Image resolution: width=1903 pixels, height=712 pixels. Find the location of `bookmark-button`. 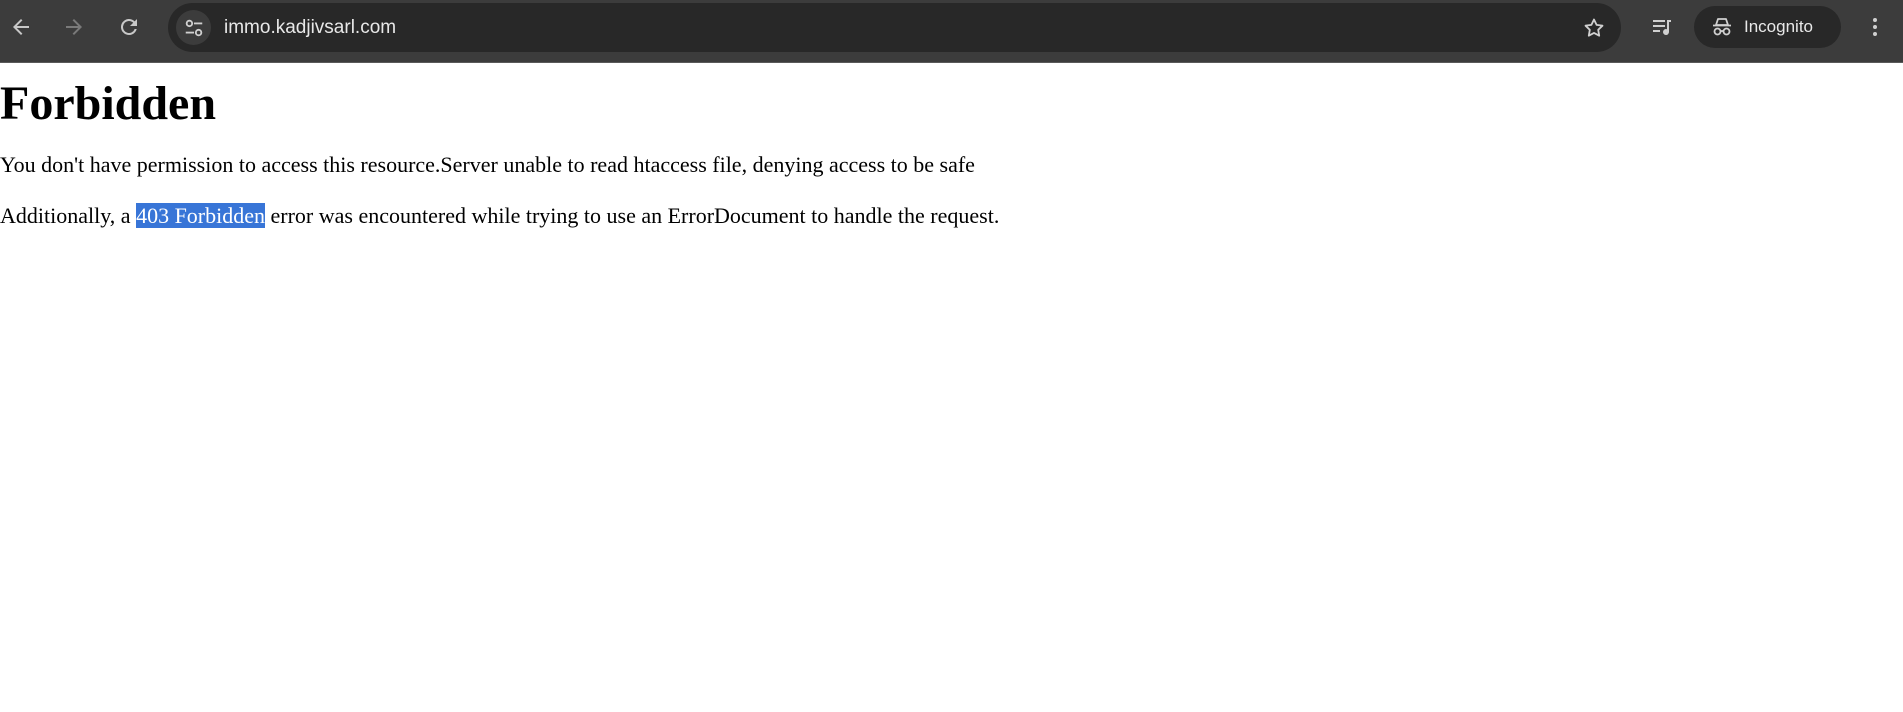

bookmark-button is located at coordinates (1593, 27).